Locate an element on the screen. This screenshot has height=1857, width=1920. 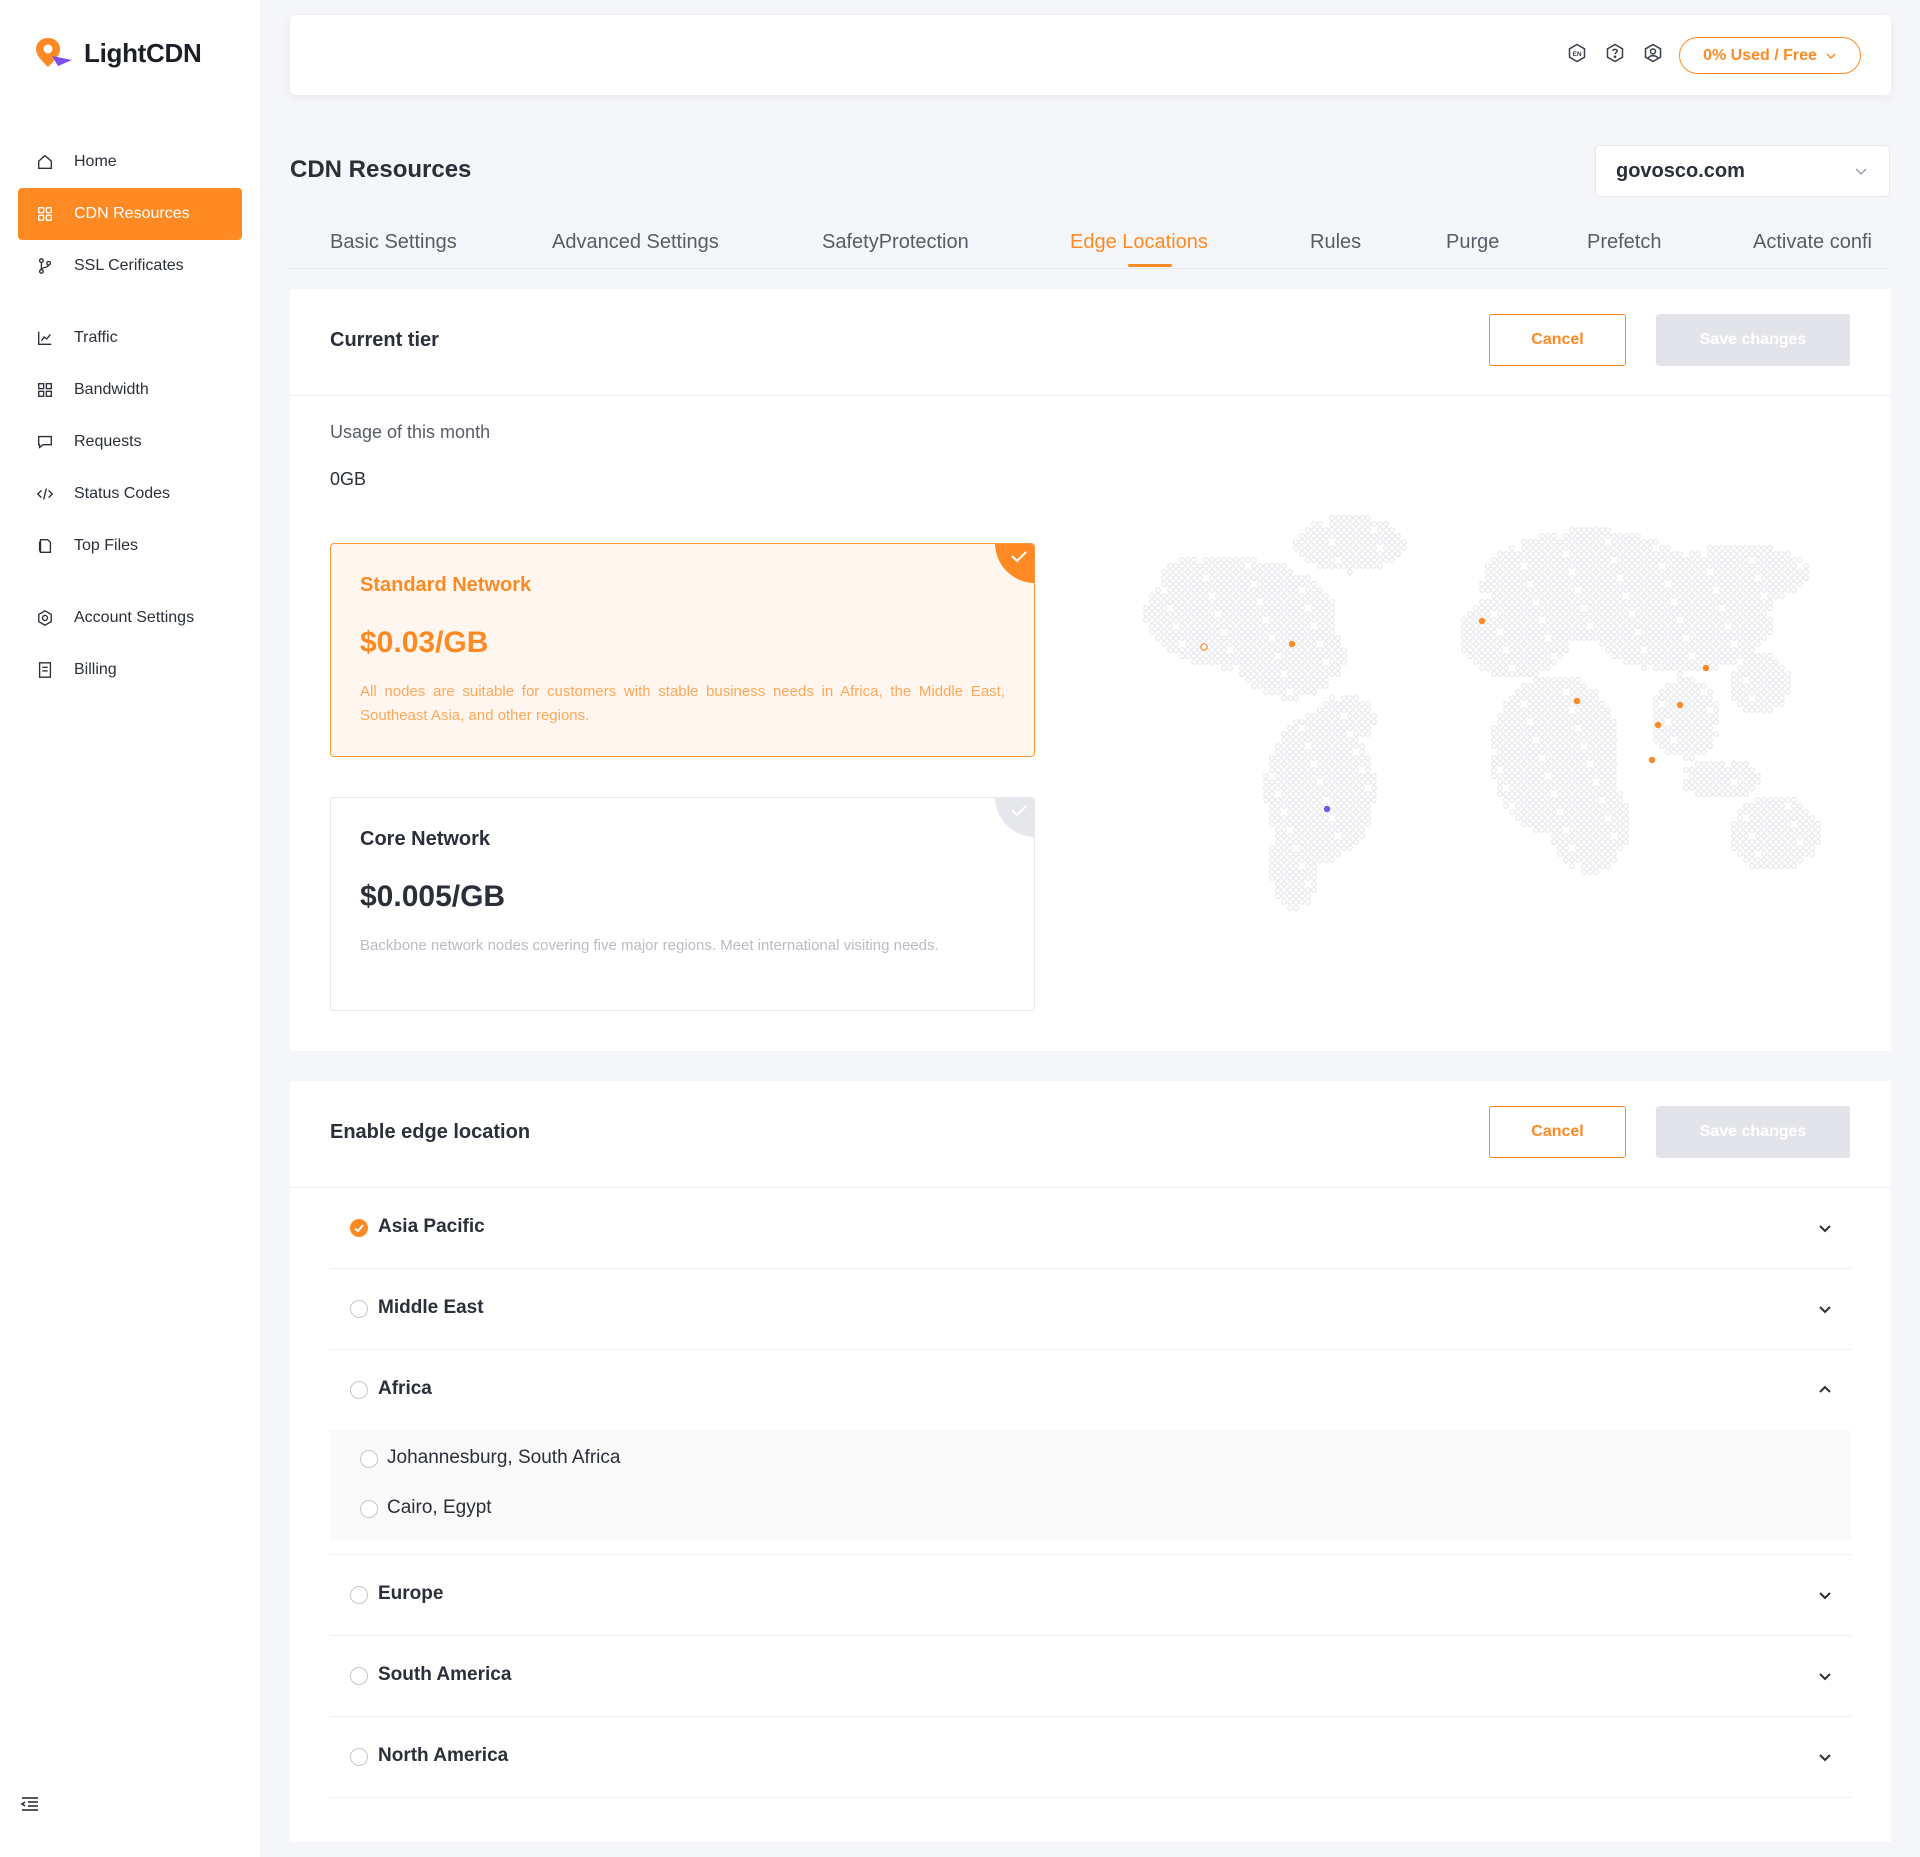
region-row: South America is located at coordinates (1090, 1676).